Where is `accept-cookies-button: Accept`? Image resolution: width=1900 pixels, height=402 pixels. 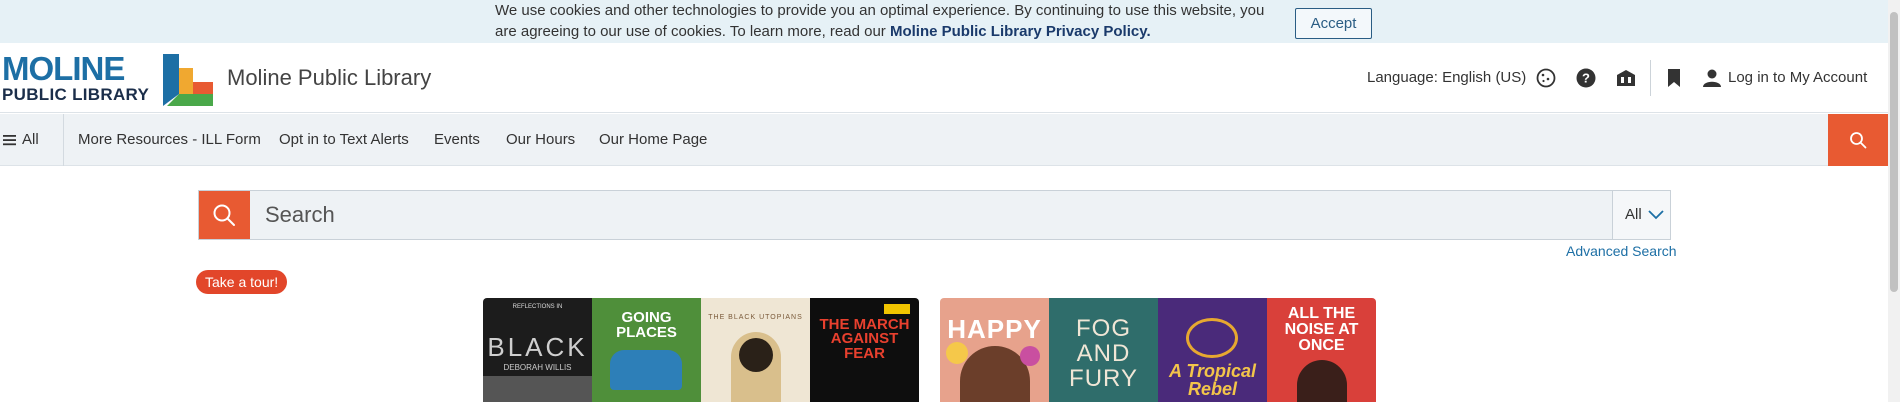 accept-cookies-button: Accept is located at coordinates (1333, 23).